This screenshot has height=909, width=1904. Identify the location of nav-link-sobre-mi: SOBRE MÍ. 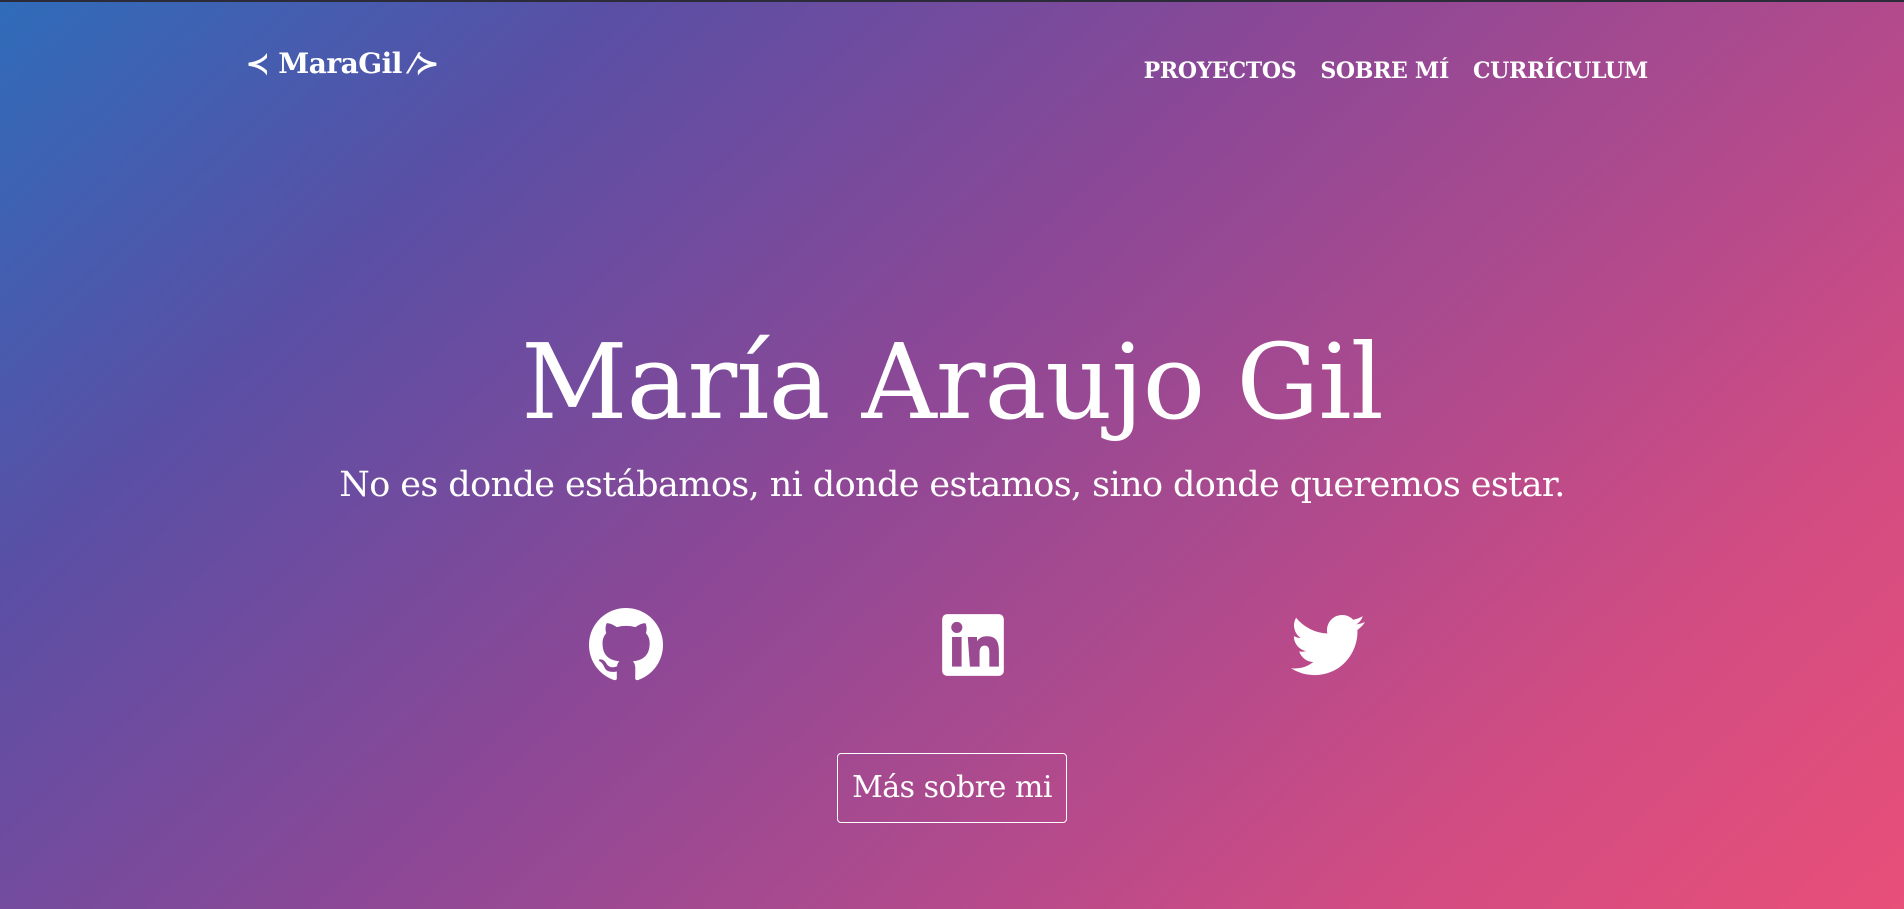
(1384, 71).